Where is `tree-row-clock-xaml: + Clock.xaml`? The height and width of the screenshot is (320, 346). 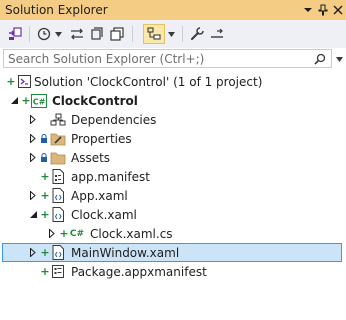 tree-row-clock-xaml: + Clock.xaml is located at coordinates (173, 214).